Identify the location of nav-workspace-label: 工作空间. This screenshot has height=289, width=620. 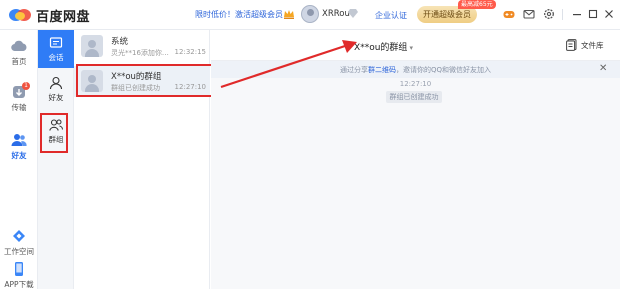
(19, 251).